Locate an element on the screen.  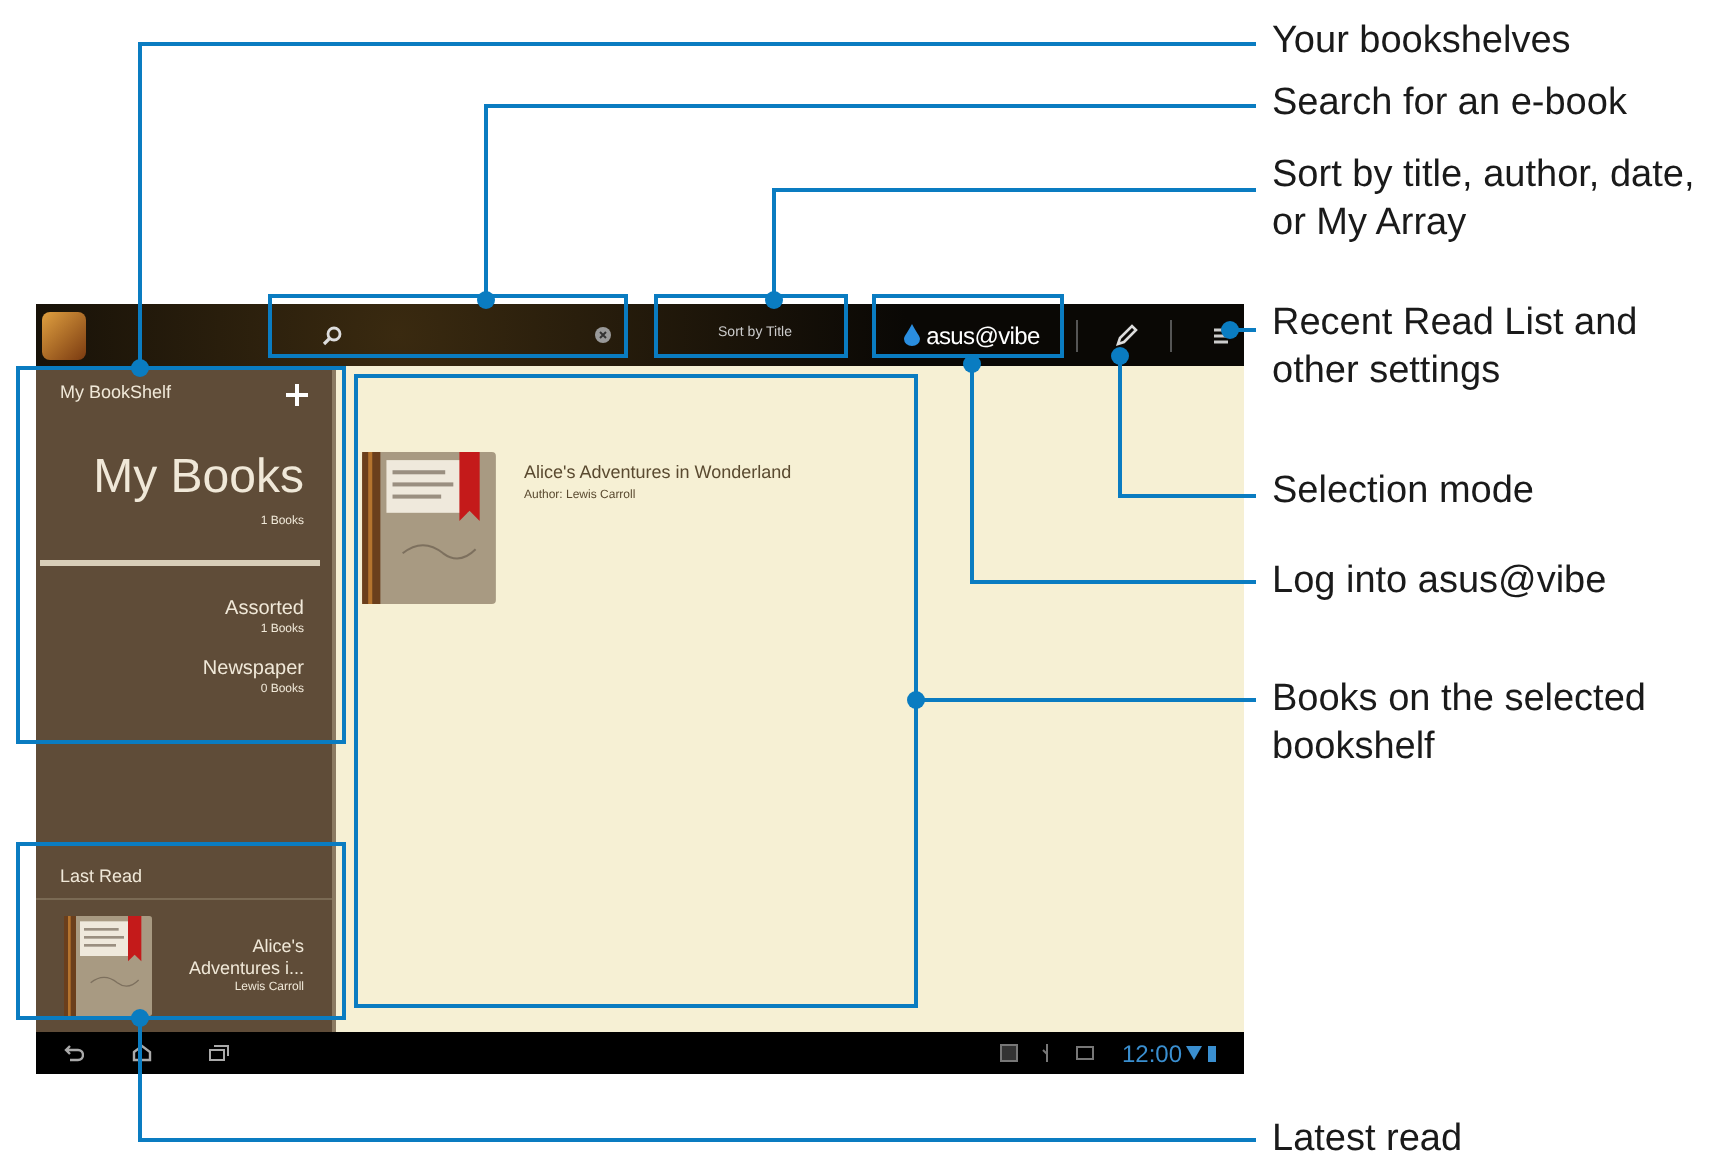
plus-icon is located at coordinates (297, 394).